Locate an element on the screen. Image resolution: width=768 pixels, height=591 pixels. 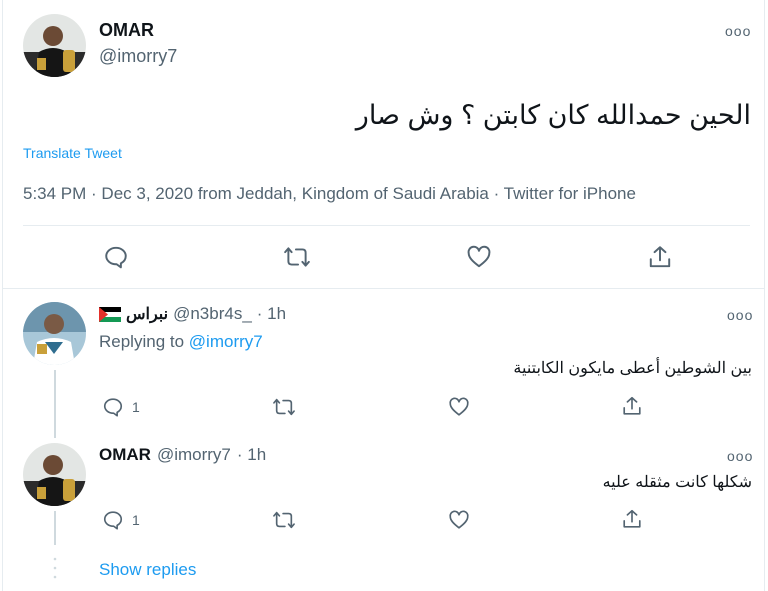
show-replies-link: Show replies is located at coordinates (147, 570).